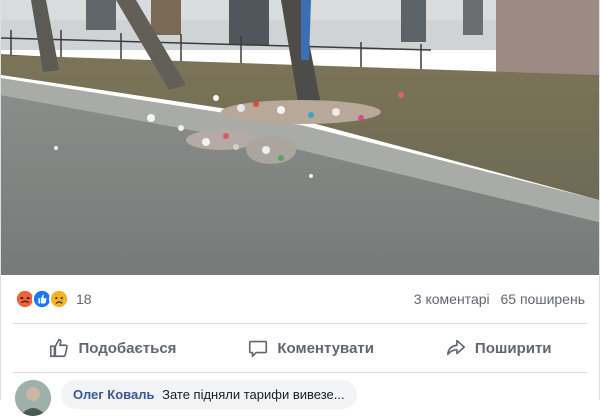  I want to click on like-button: Подобається, so click(112, 348).